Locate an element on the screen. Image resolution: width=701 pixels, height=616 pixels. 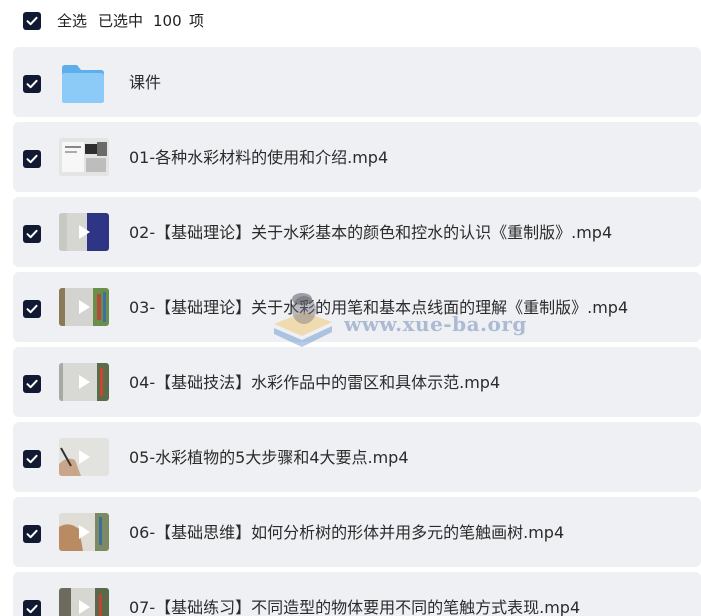
file-row-video: 02-【基础理论】关于水彩基本的颜色和控水的认识《重制版》.mp4 is located at coordinates (357, 232).